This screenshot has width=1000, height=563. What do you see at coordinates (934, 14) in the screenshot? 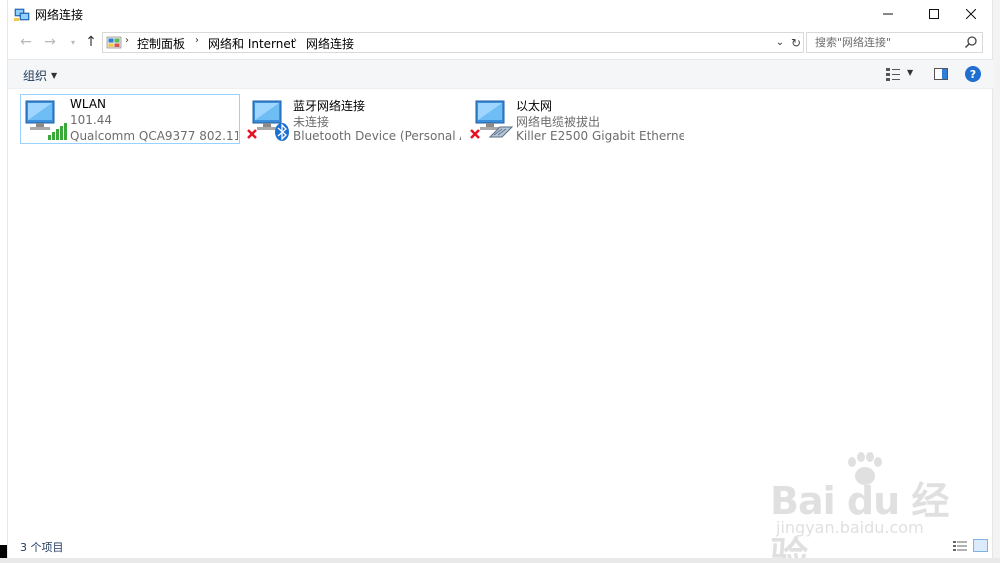
I see `maximize-icon` at bounding box center [934, 14].